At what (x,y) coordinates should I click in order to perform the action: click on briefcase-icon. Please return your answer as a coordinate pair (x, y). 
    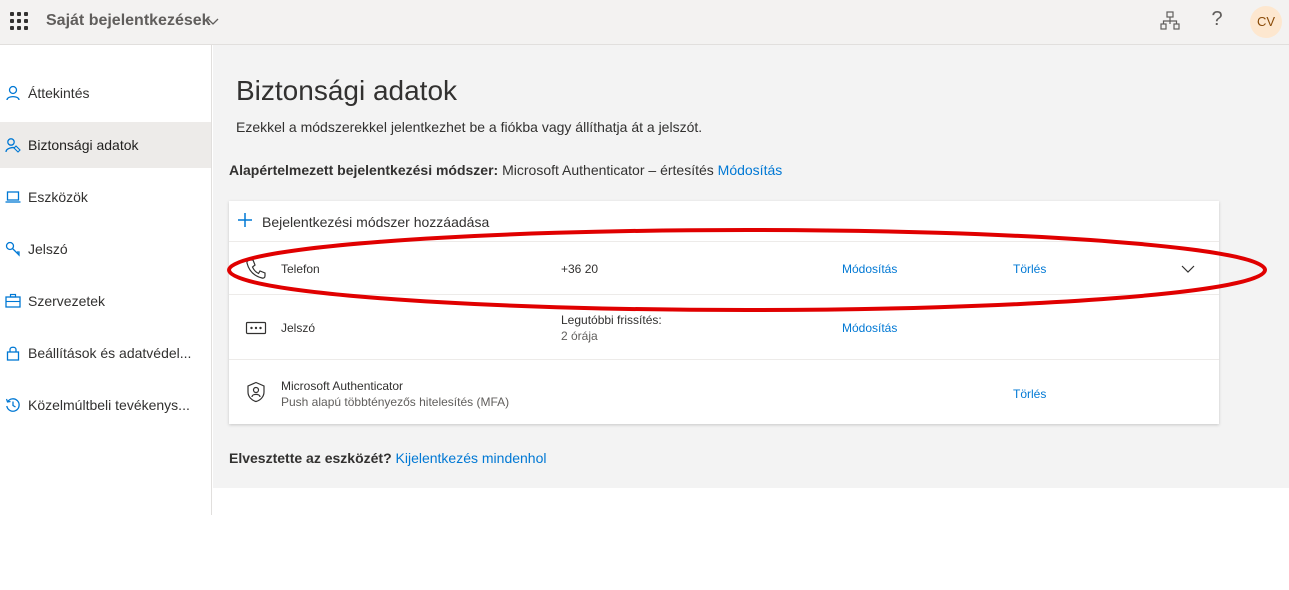
    Looking at the image, I should click on (13, 300).